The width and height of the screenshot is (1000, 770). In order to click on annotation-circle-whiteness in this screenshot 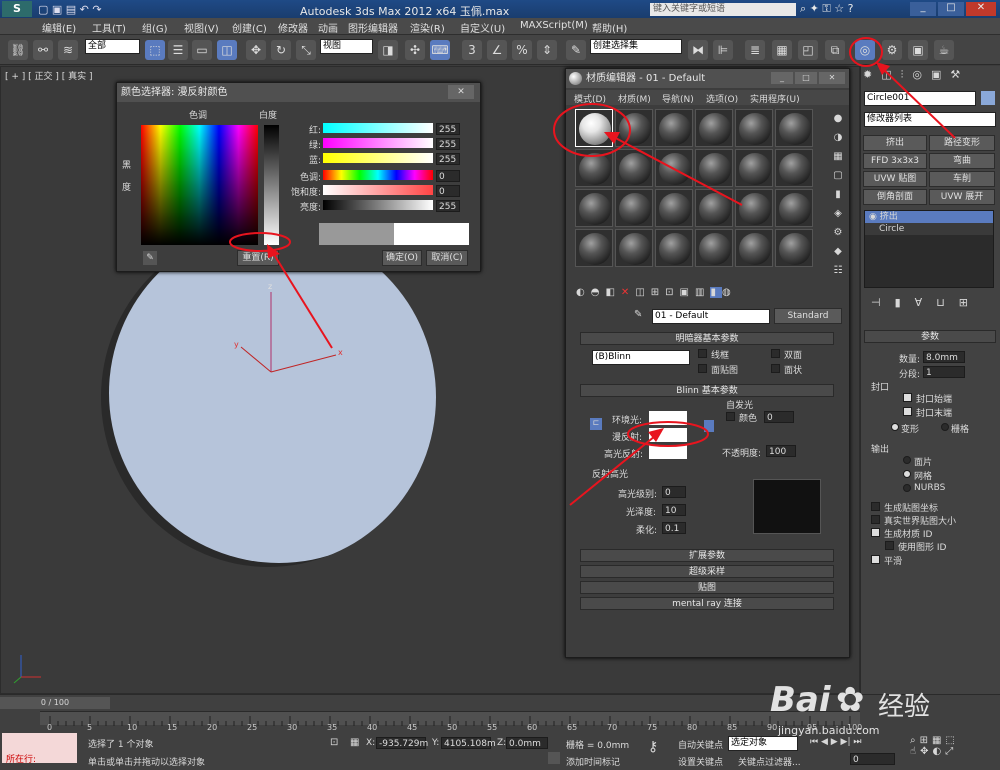, I will do `click(260, 242)`.